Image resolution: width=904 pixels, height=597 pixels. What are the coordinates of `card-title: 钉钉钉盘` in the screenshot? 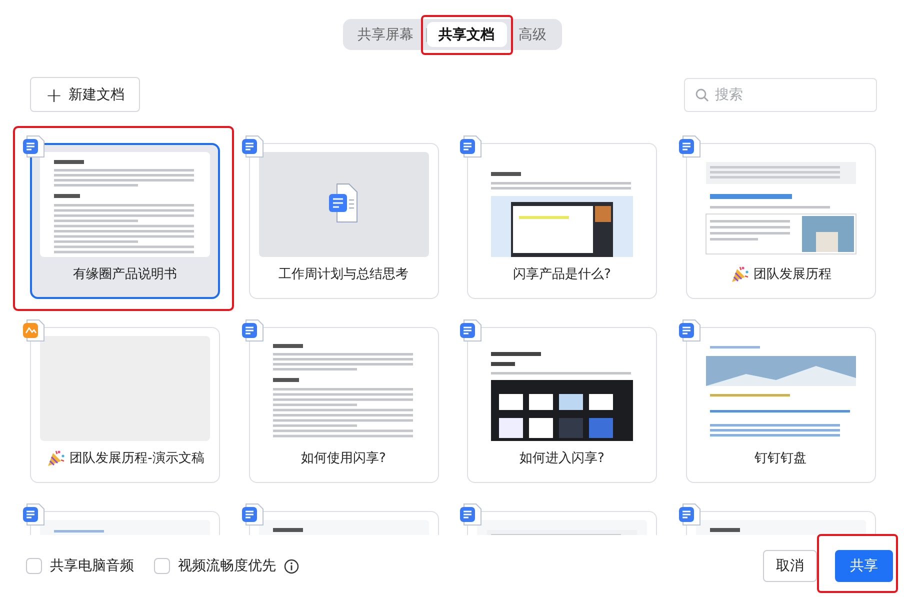 It's located at (780, 458).